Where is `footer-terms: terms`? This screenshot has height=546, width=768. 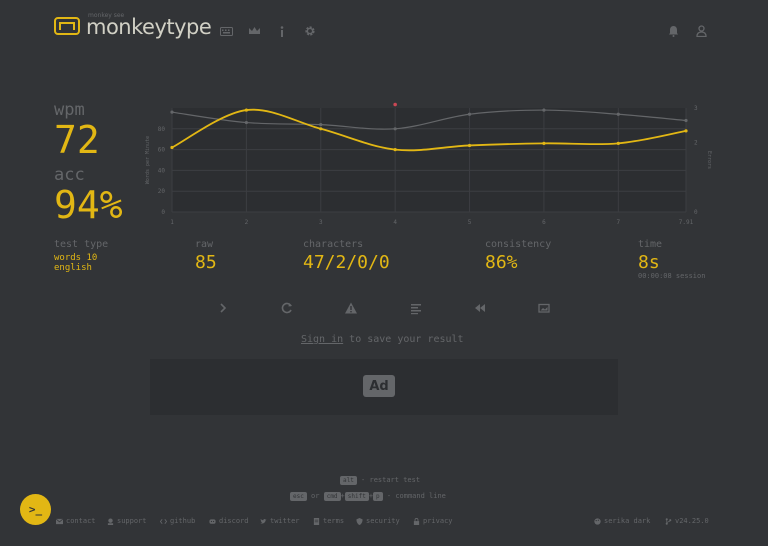 footer-terms: terms is located at coordinates (328, 521).